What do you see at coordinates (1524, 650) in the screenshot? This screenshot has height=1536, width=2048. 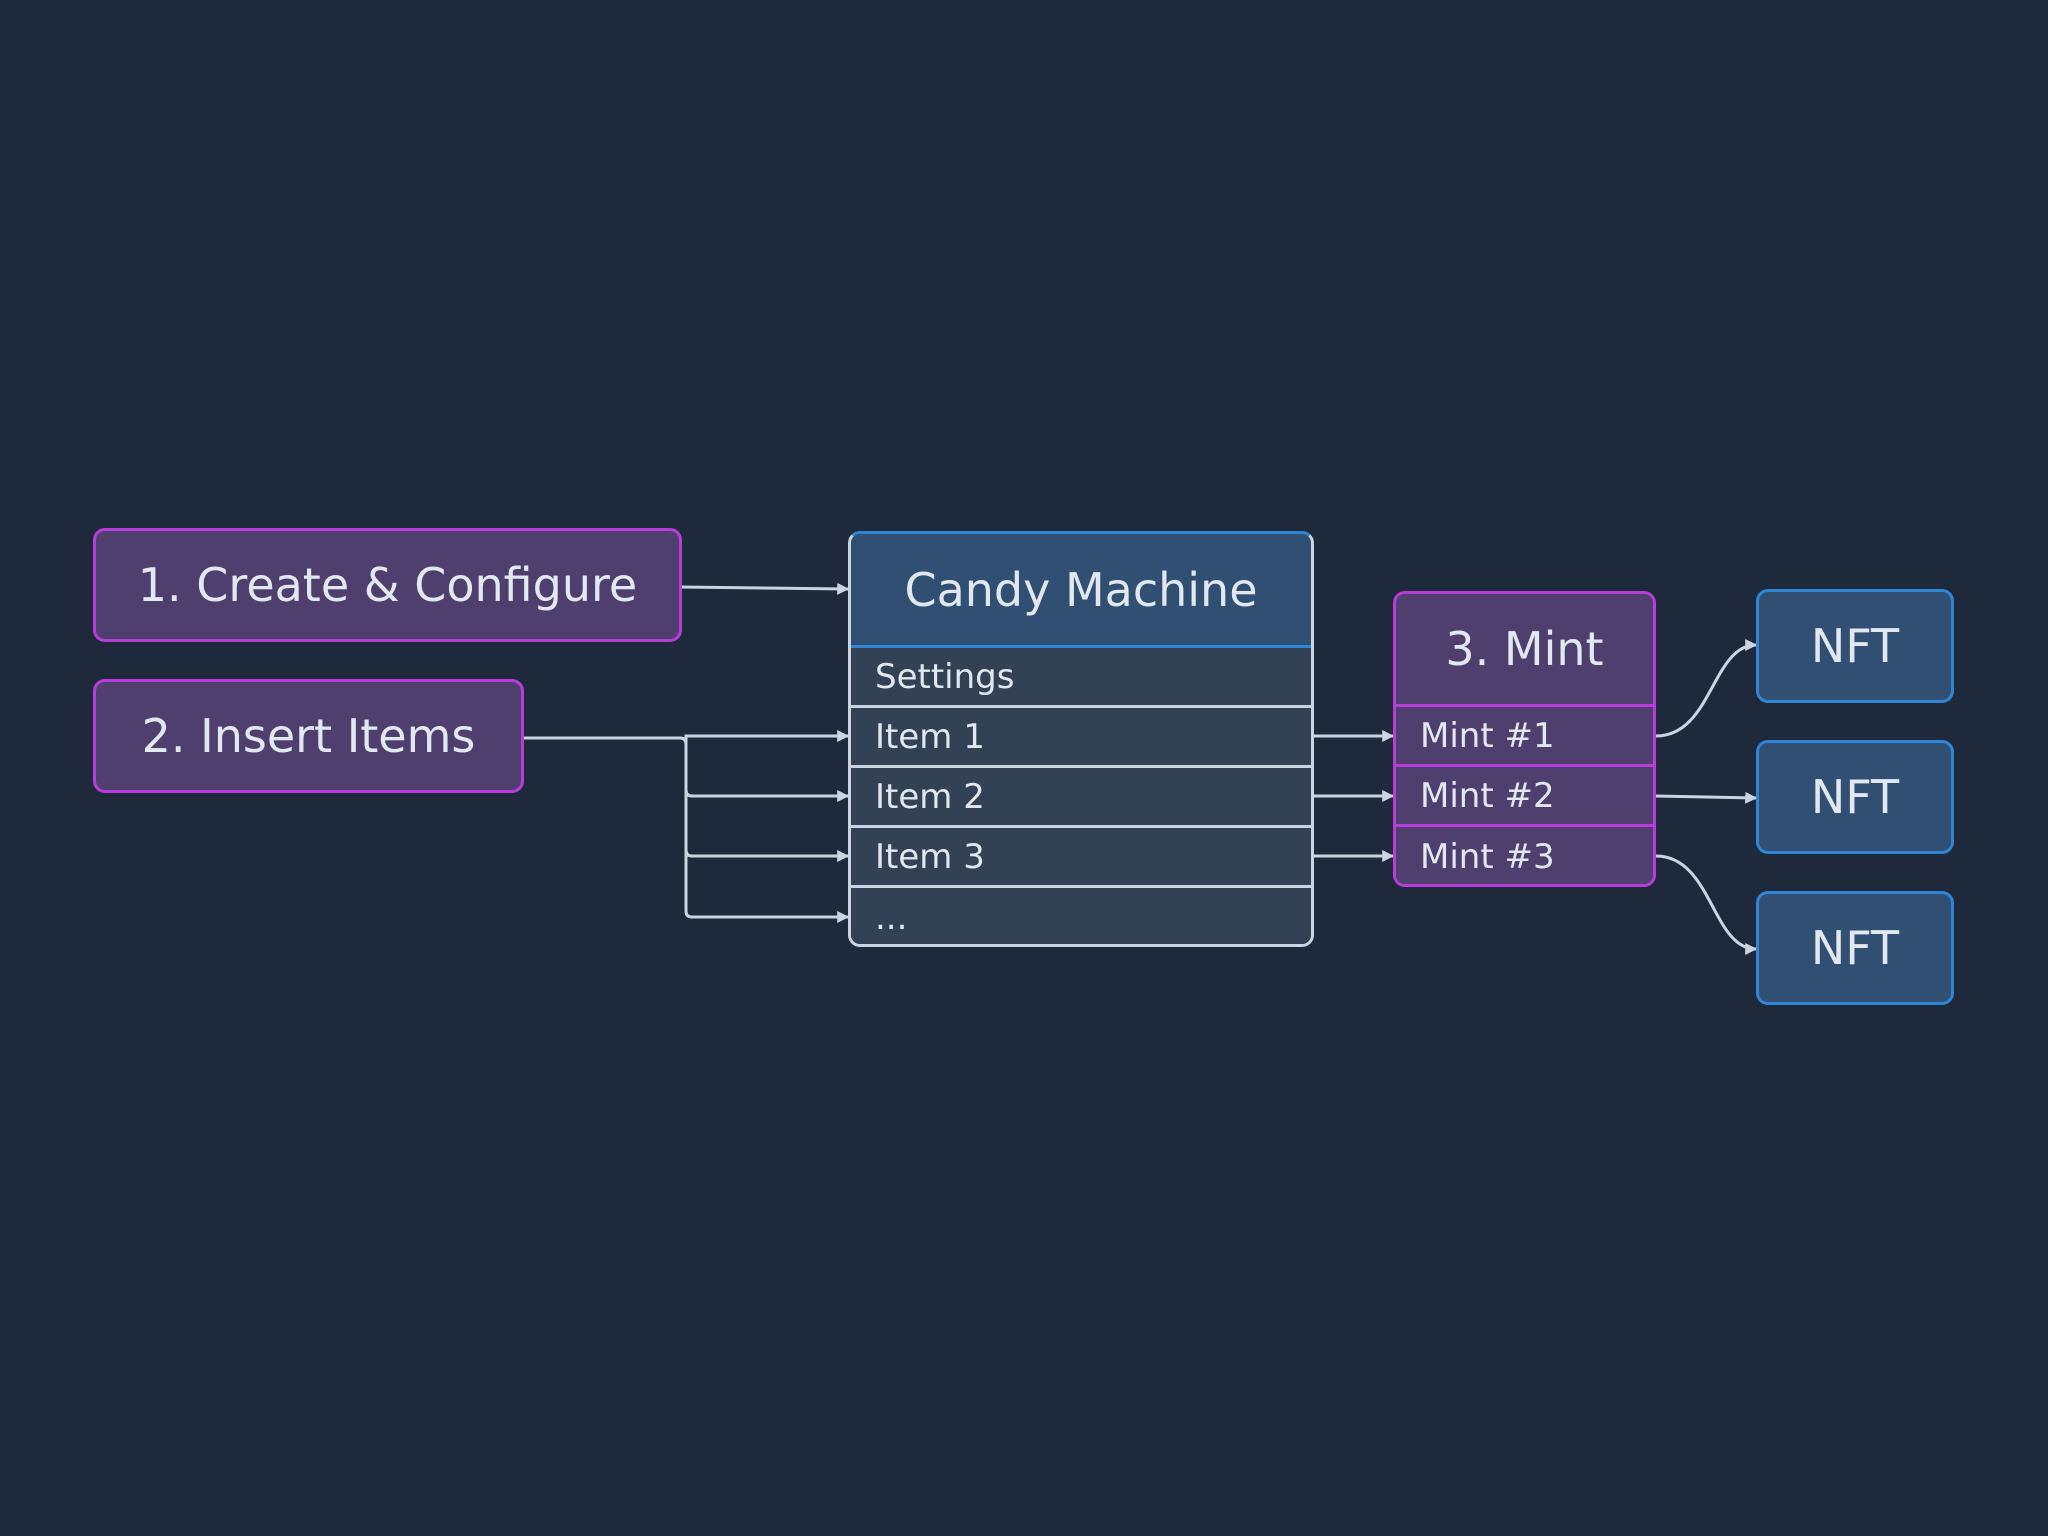 I see `step-mint-title: 3. Mint` at bounding box center [1524, 650].